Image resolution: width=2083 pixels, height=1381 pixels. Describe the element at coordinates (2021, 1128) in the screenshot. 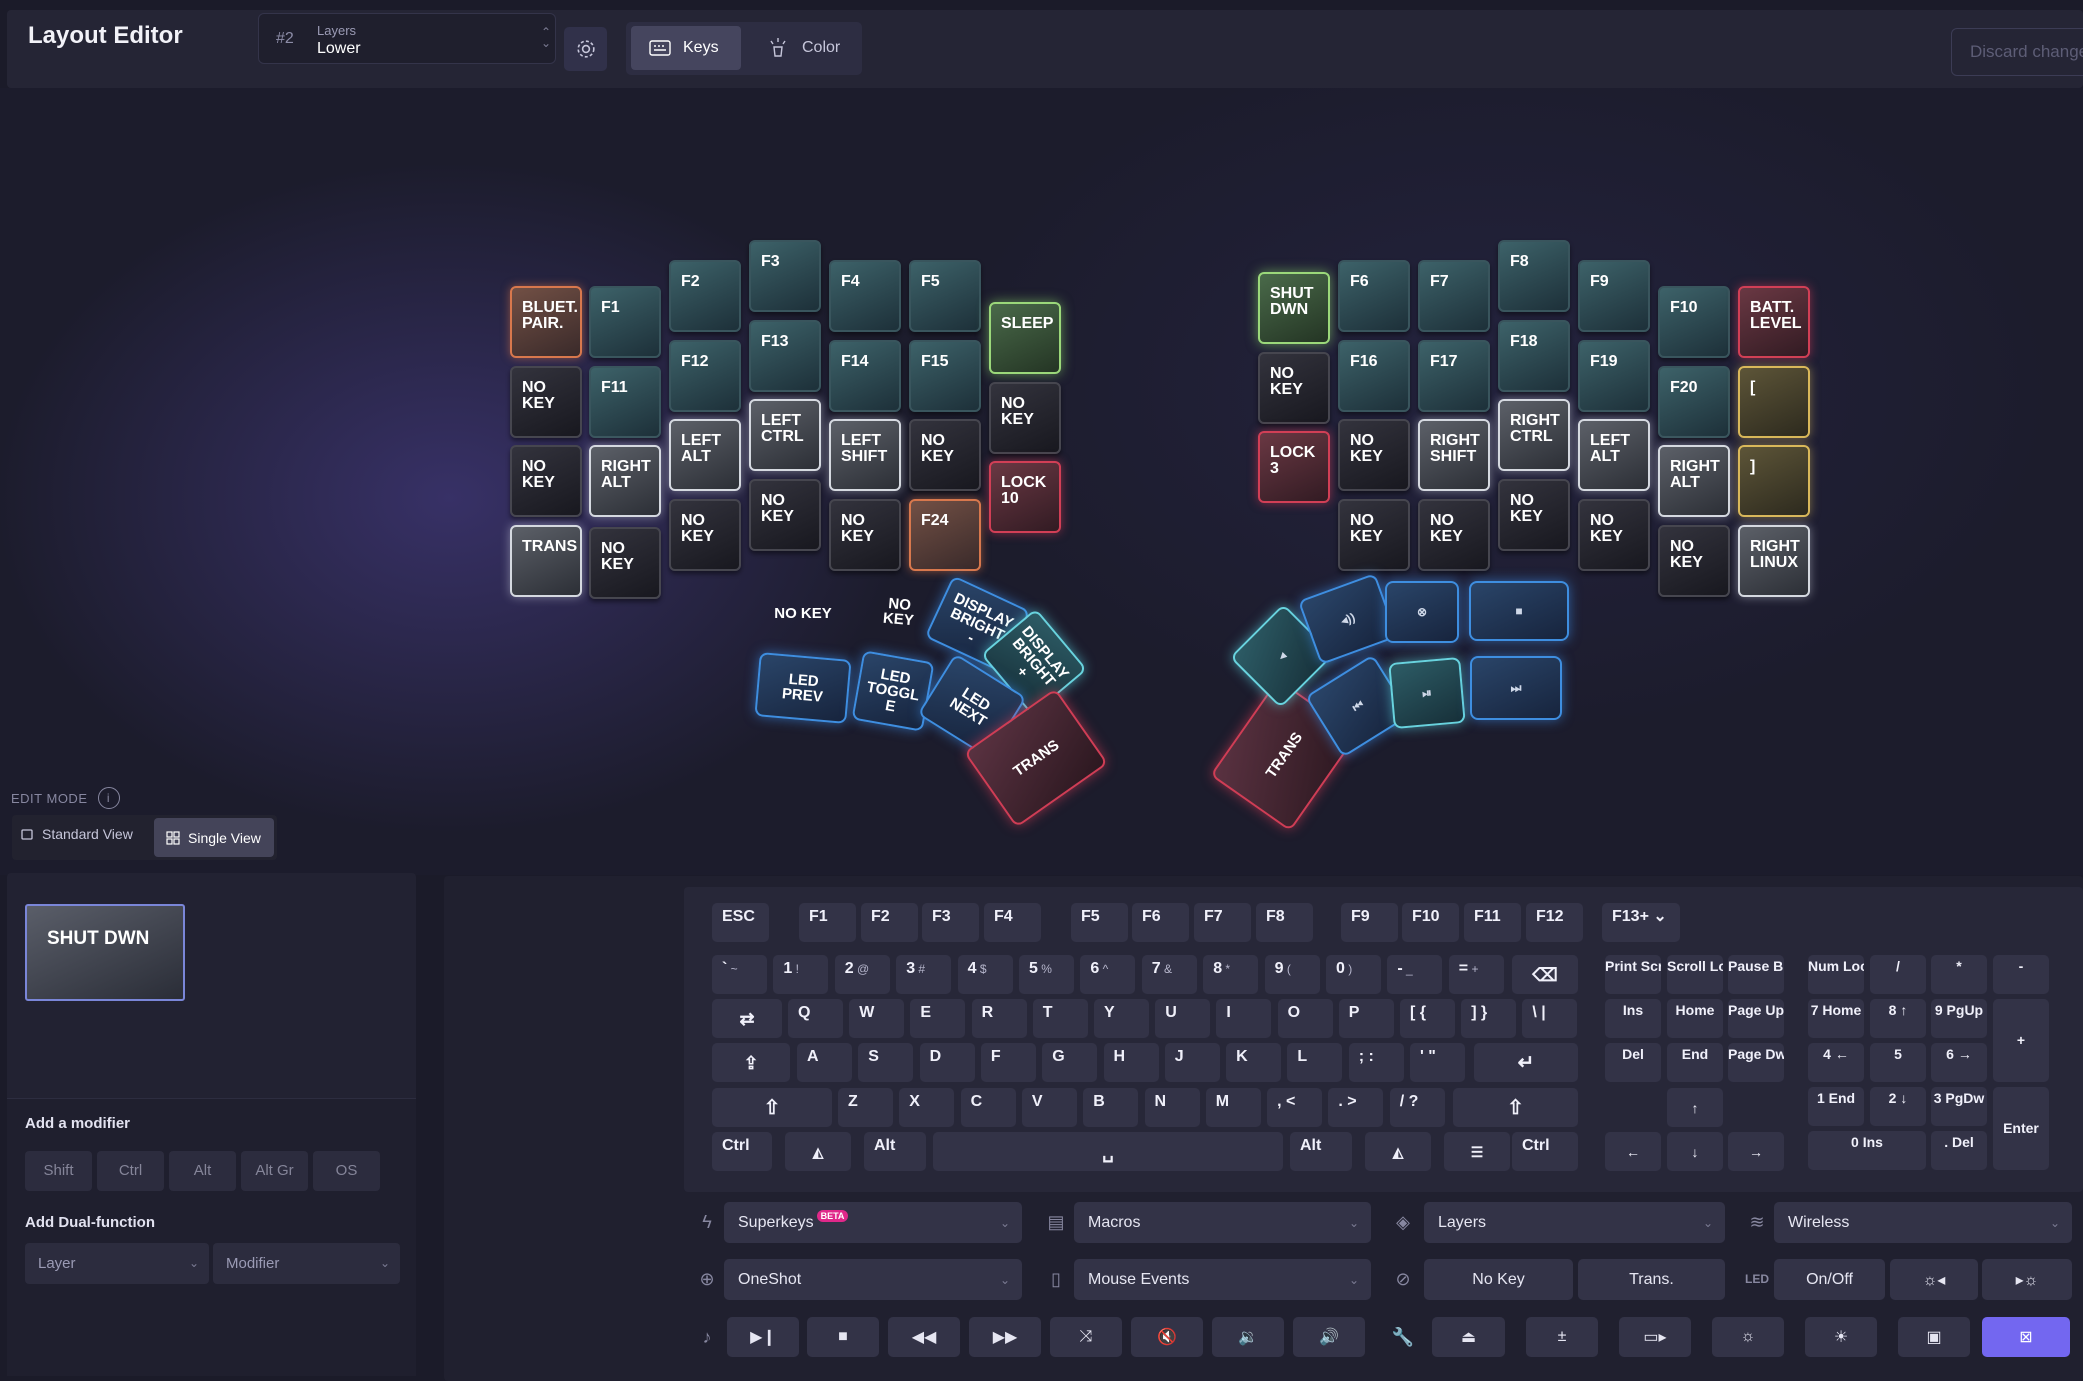

I see `numpad-key: Enter` at that location.